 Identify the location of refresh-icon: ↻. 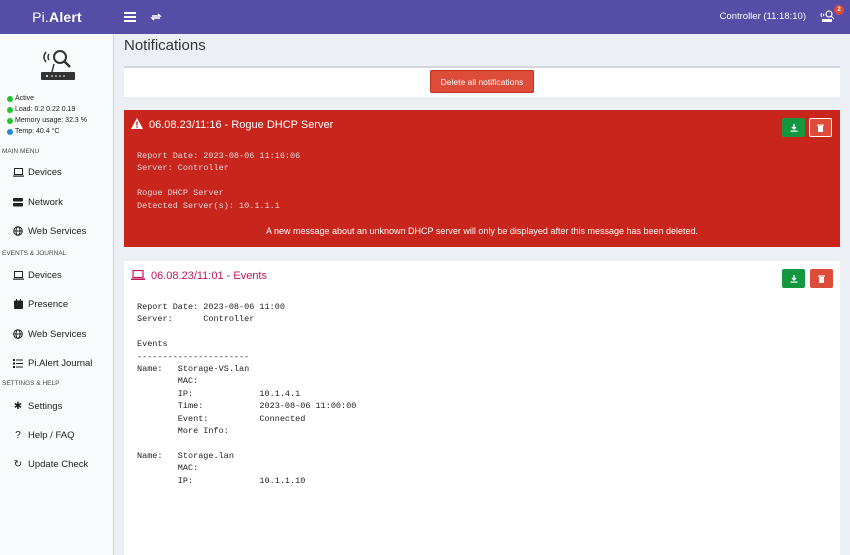
(18, 464).